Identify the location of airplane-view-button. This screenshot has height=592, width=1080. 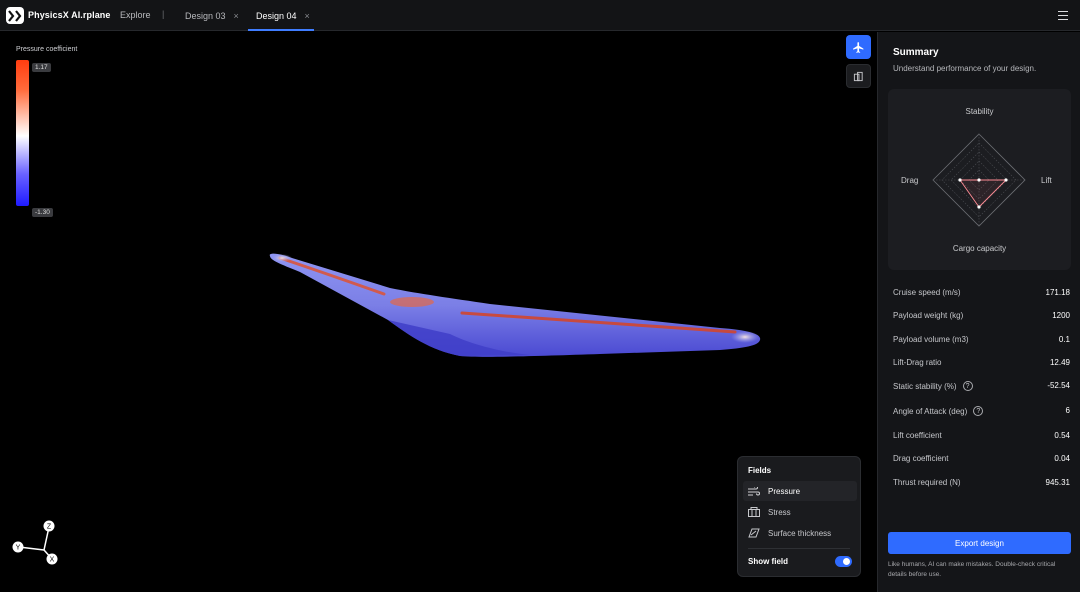
(858, 47).